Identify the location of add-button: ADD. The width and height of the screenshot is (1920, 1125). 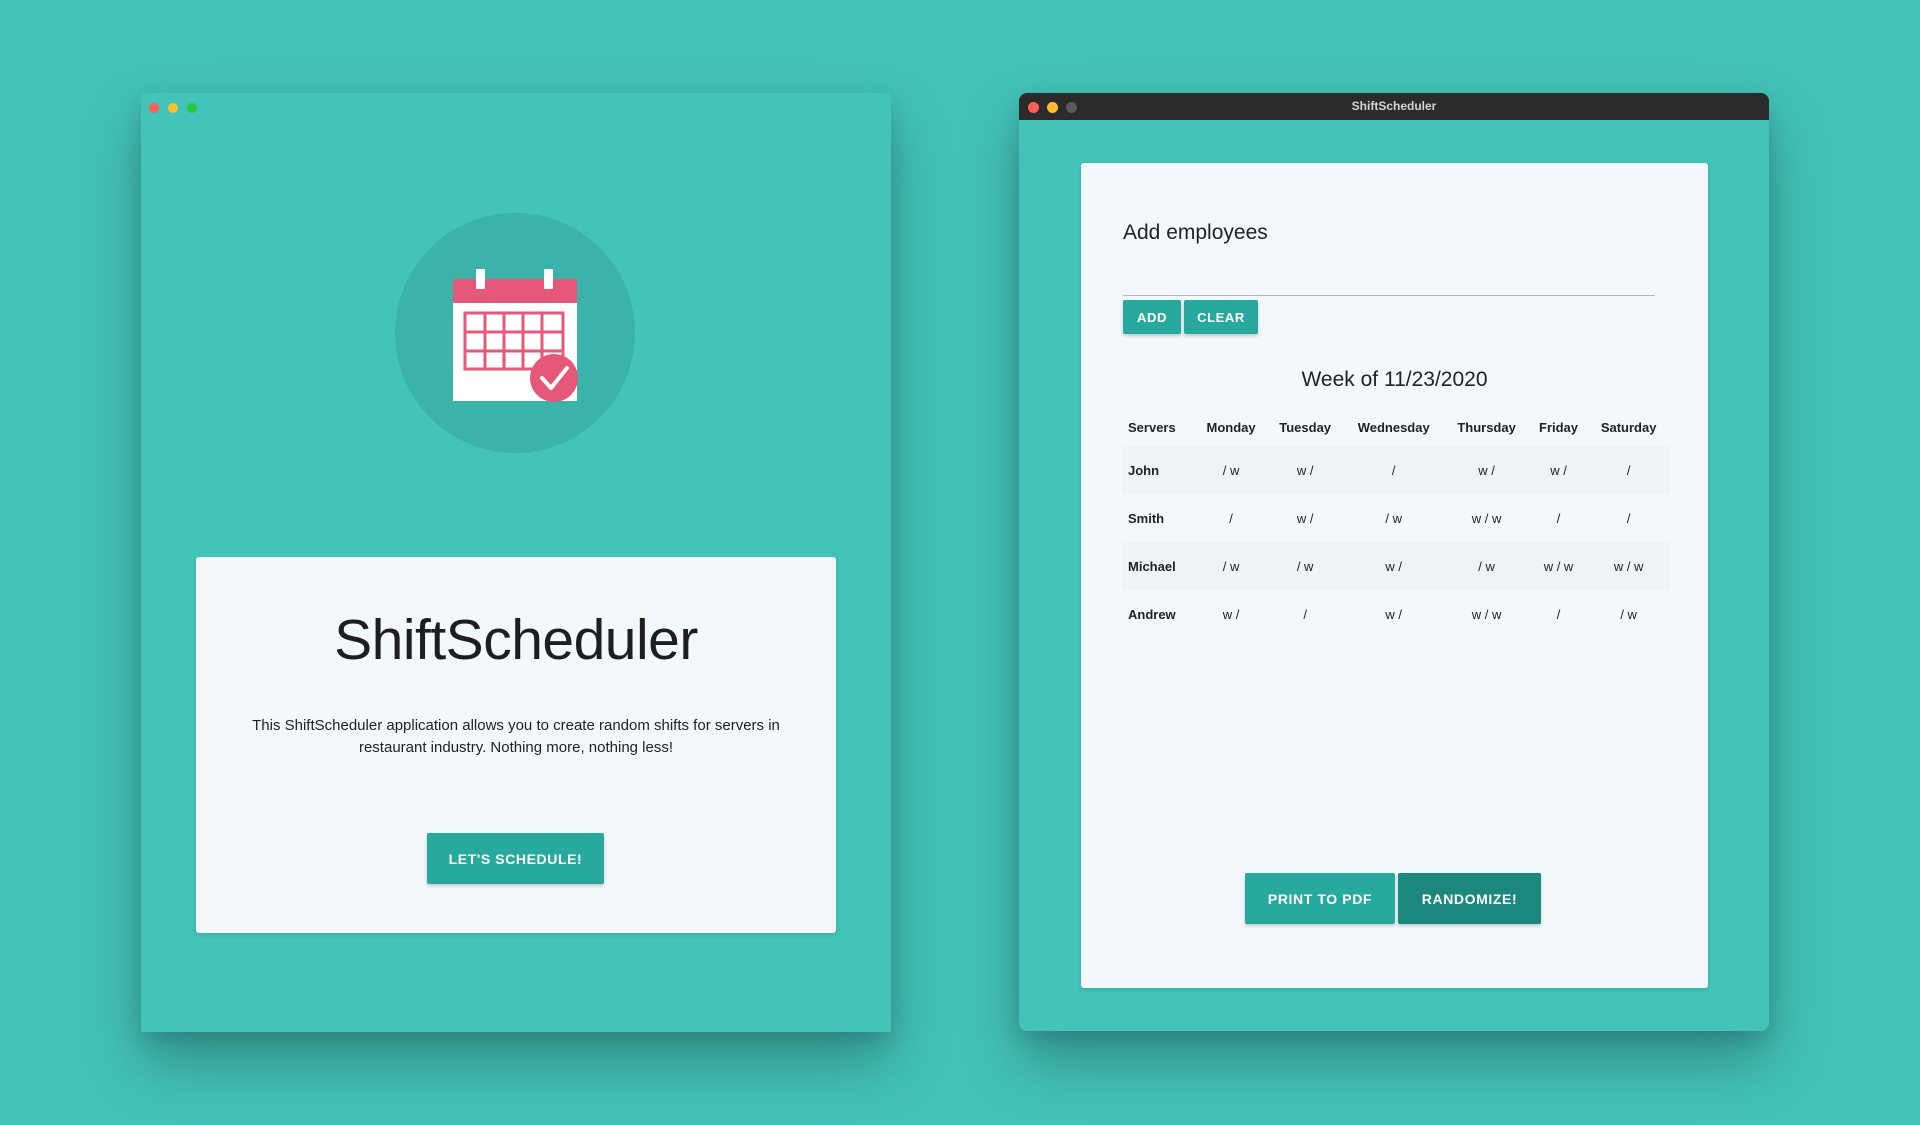
(1152, 317).